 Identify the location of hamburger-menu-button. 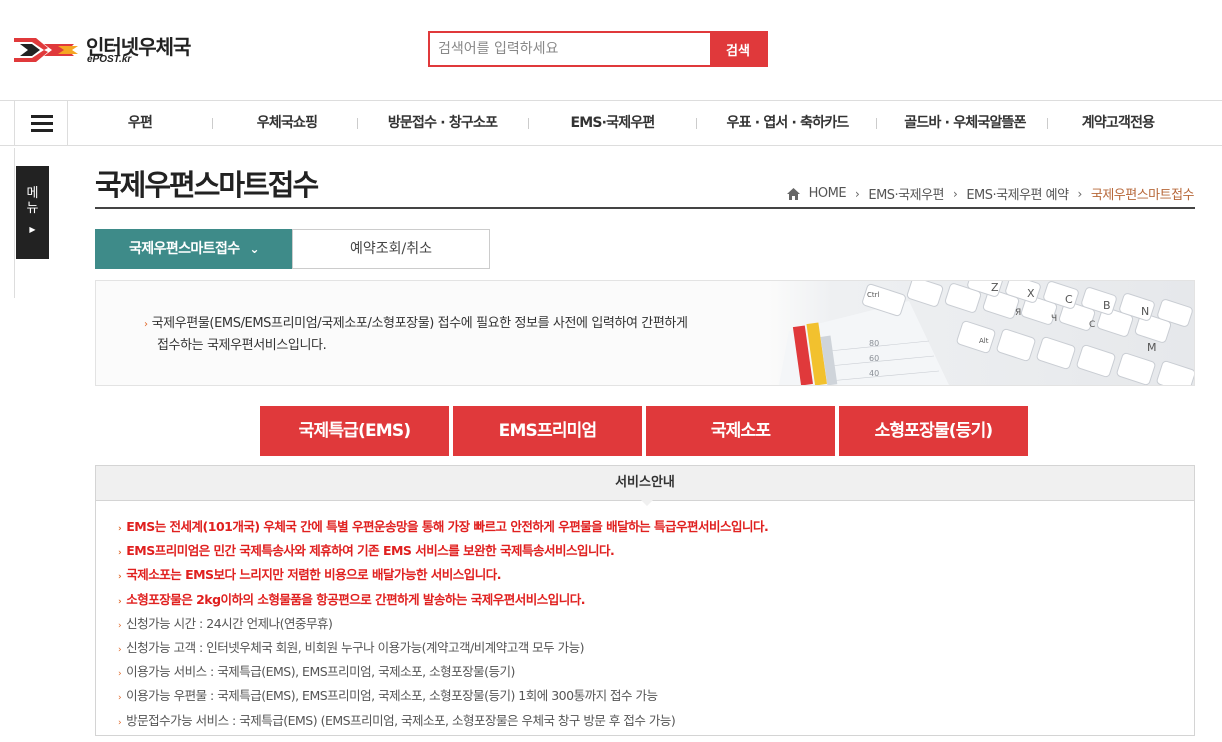
(41, 123).